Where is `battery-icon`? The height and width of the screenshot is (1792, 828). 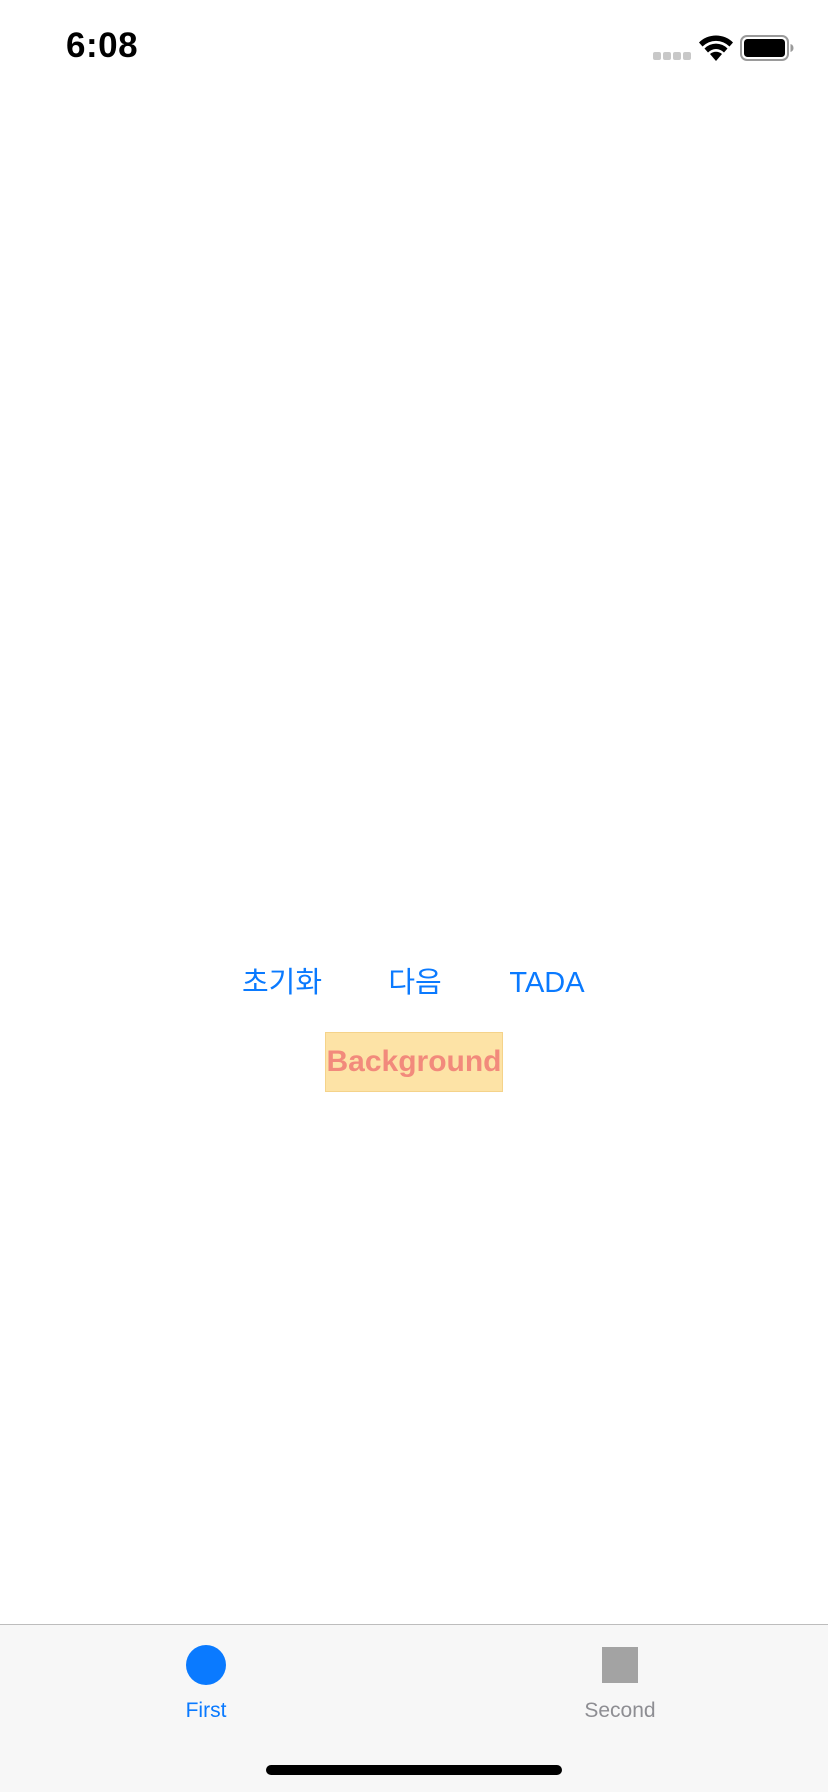 battery-icon is located at coordinates (767, 48).